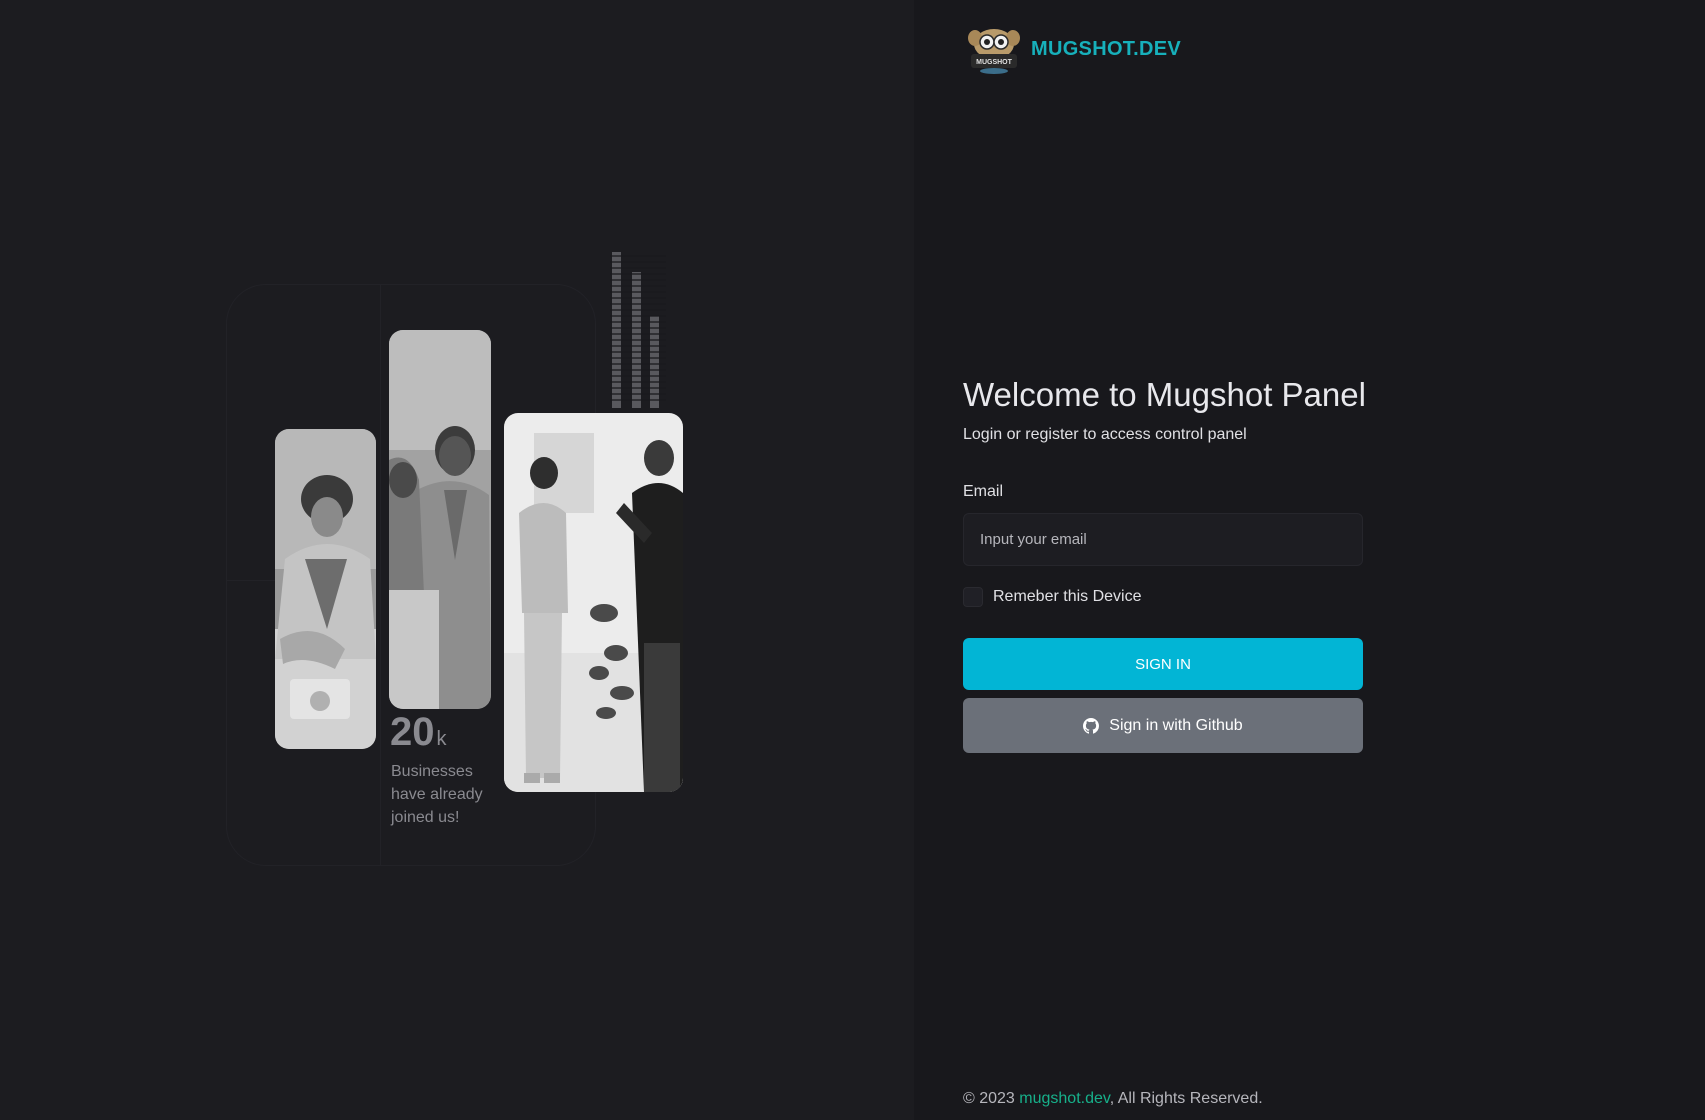  I want to click on github-sign-in-button: Sign in with Github, so click(1163, 725).